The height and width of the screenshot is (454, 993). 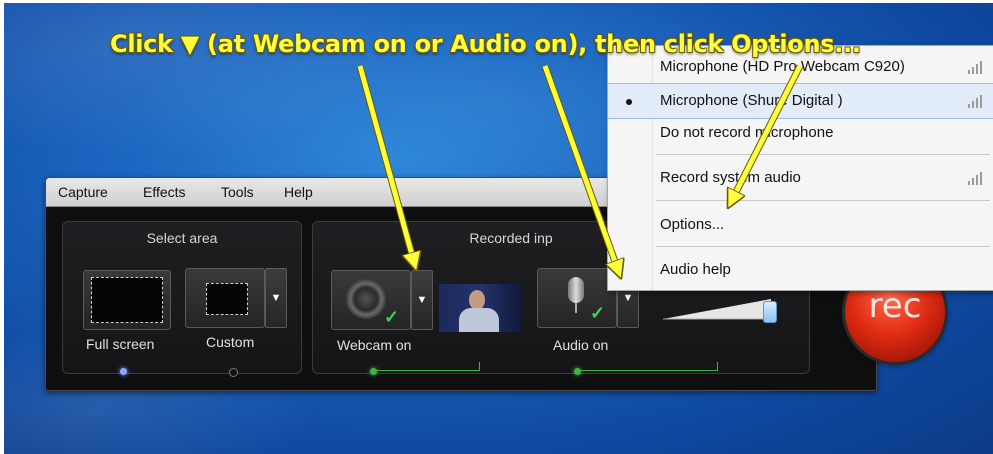 I want to click on menu-item-system-audio: Record system audio, so click(x=800, y=178).